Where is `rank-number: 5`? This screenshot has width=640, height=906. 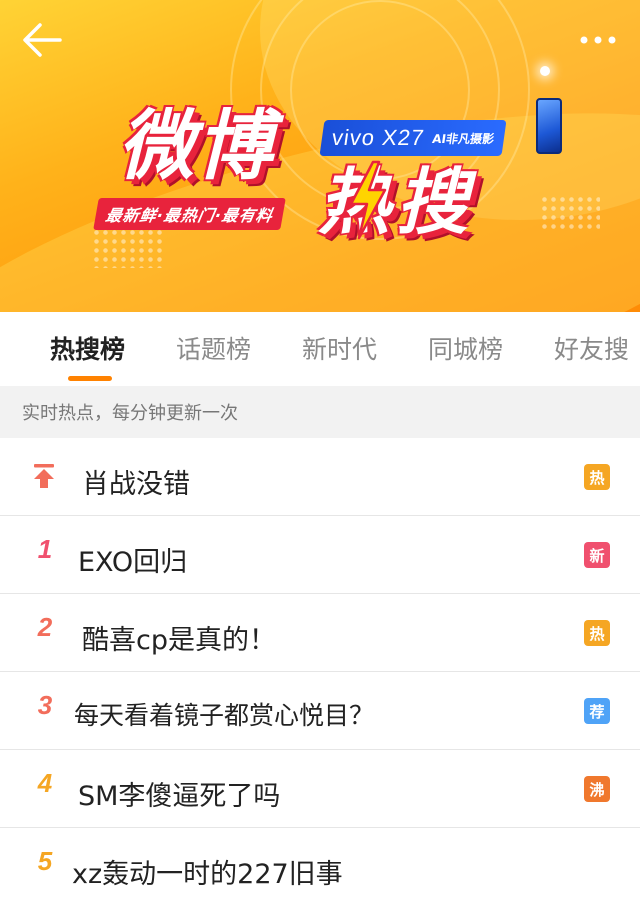
rank-number: 5 is located at coordinates (45, 861).